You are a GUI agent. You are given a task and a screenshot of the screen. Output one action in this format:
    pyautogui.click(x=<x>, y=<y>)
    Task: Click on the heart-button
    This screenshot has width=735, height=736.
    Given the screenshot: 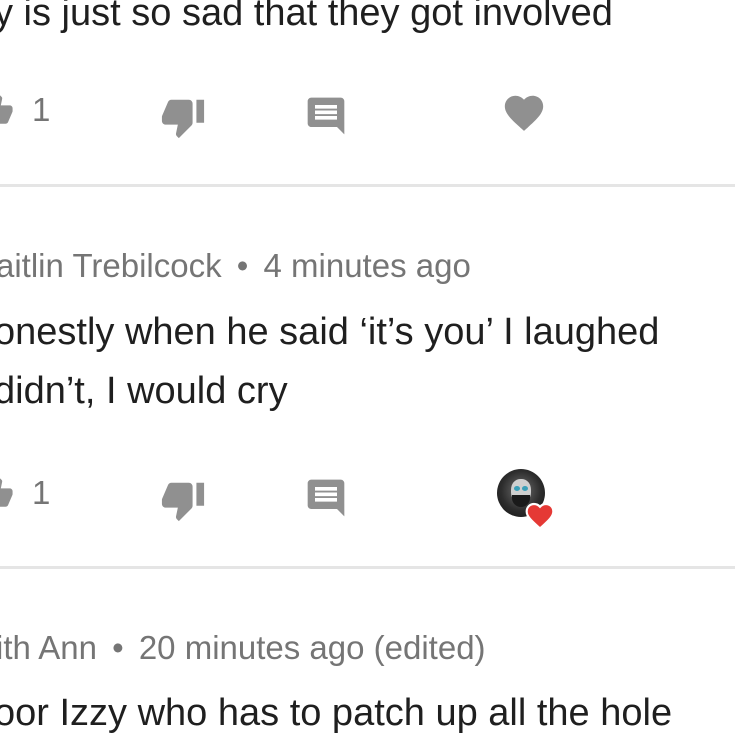 What is the action you would take?
    pyautogui.click(x=524, y=113)
    